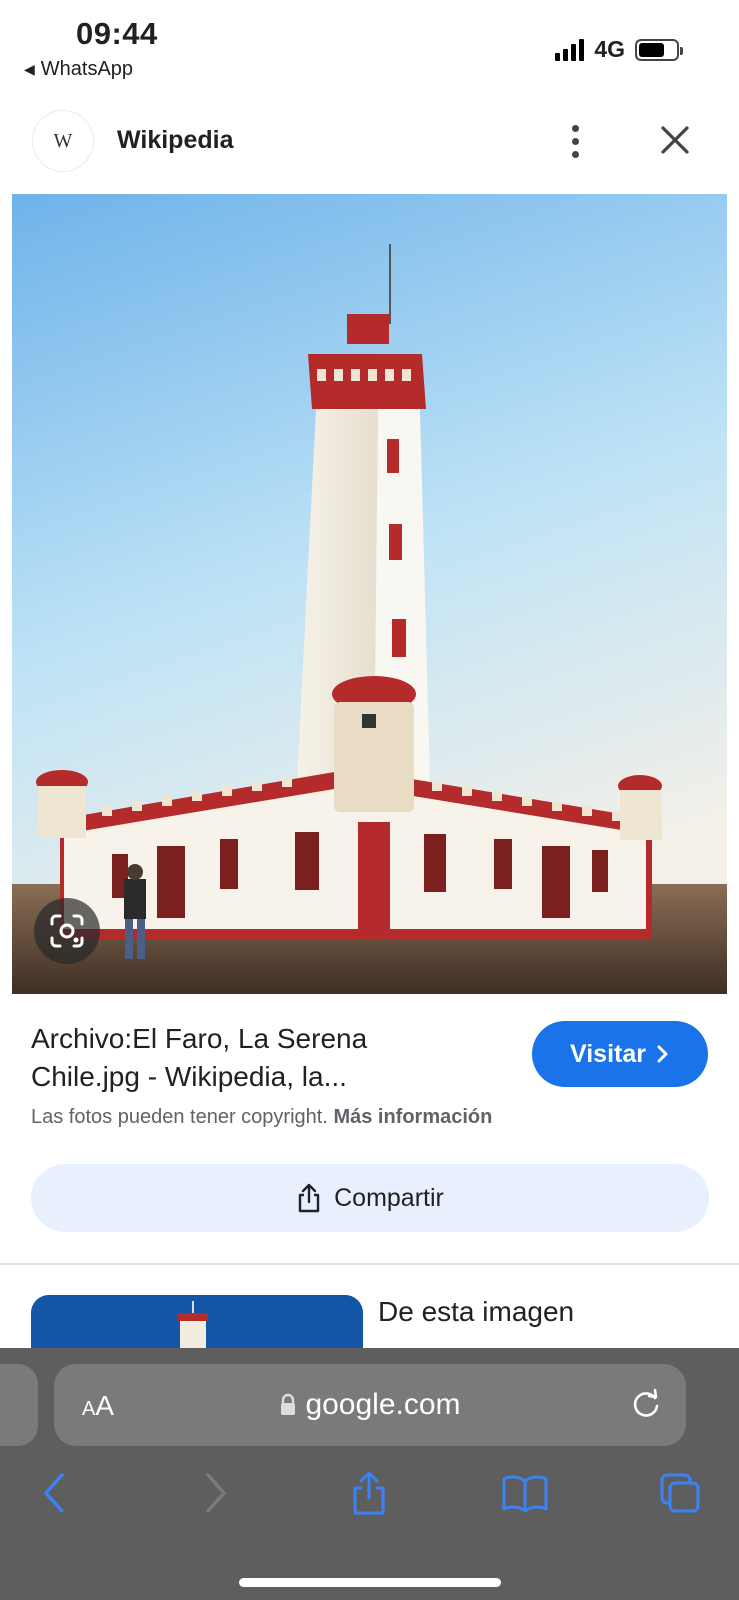 Image resolution: width=739 pixels, height=1600 pixels. What do you see at coordinates (179, 1117) in the screenshot?
I see `copyright-text: Las fotos pueden tener copyright.` at bounding box center [179, 1117].